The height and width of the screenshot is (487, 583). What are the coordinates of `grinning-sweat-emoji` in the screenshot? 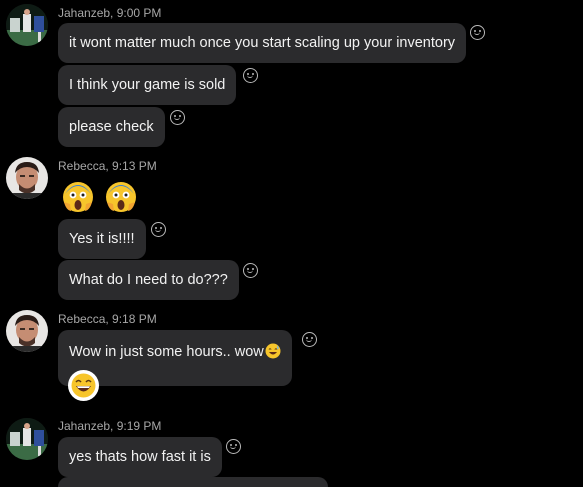 It's located at (273, 351).